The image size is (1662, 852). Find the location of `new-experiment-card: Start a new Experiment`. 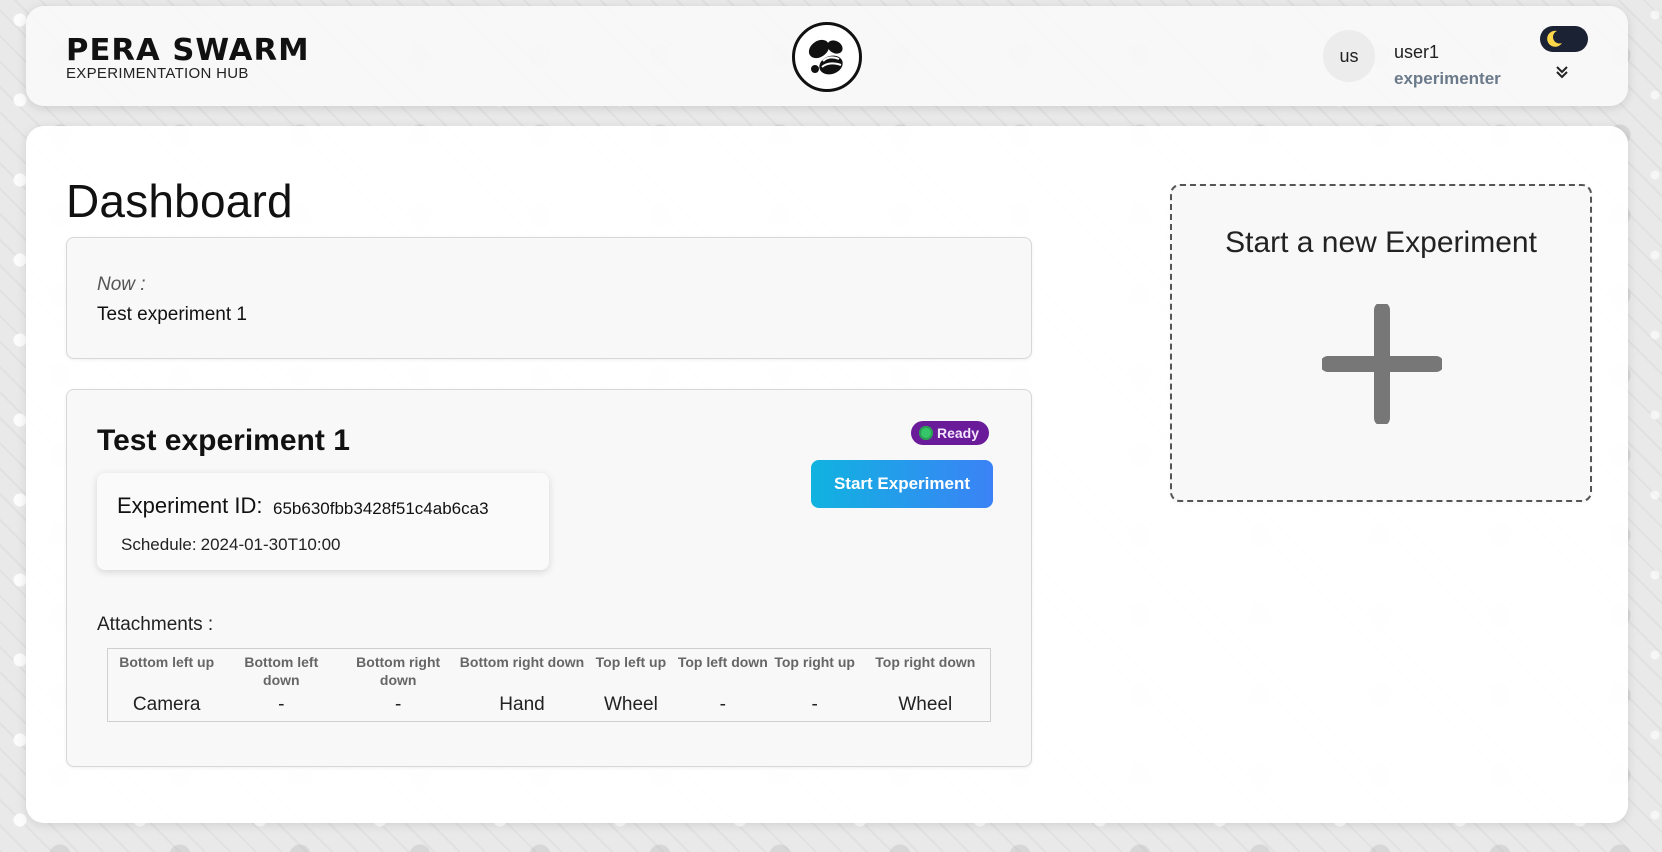

new-experiment-card: Start a new Experiment is located at coordinates (1381, 343).